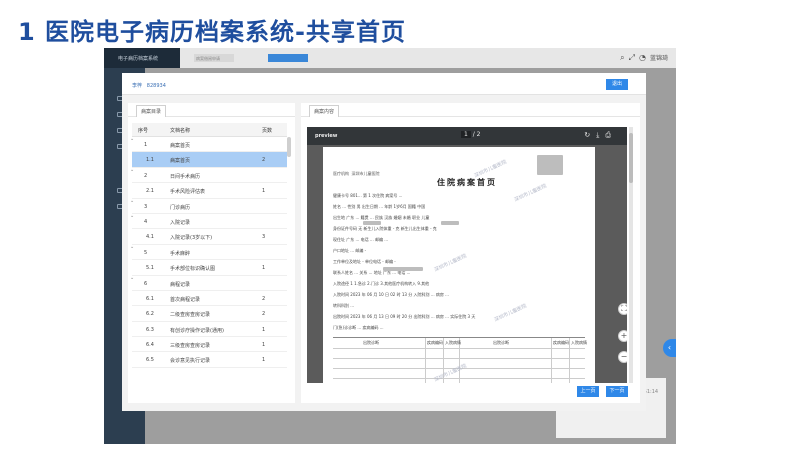 The width and height of the screenshot is (800, 450). What do you see at coordinates (622, 336) in the screenshot?
I see `zoom-in-icon: +` at bounding box center [622, 336].